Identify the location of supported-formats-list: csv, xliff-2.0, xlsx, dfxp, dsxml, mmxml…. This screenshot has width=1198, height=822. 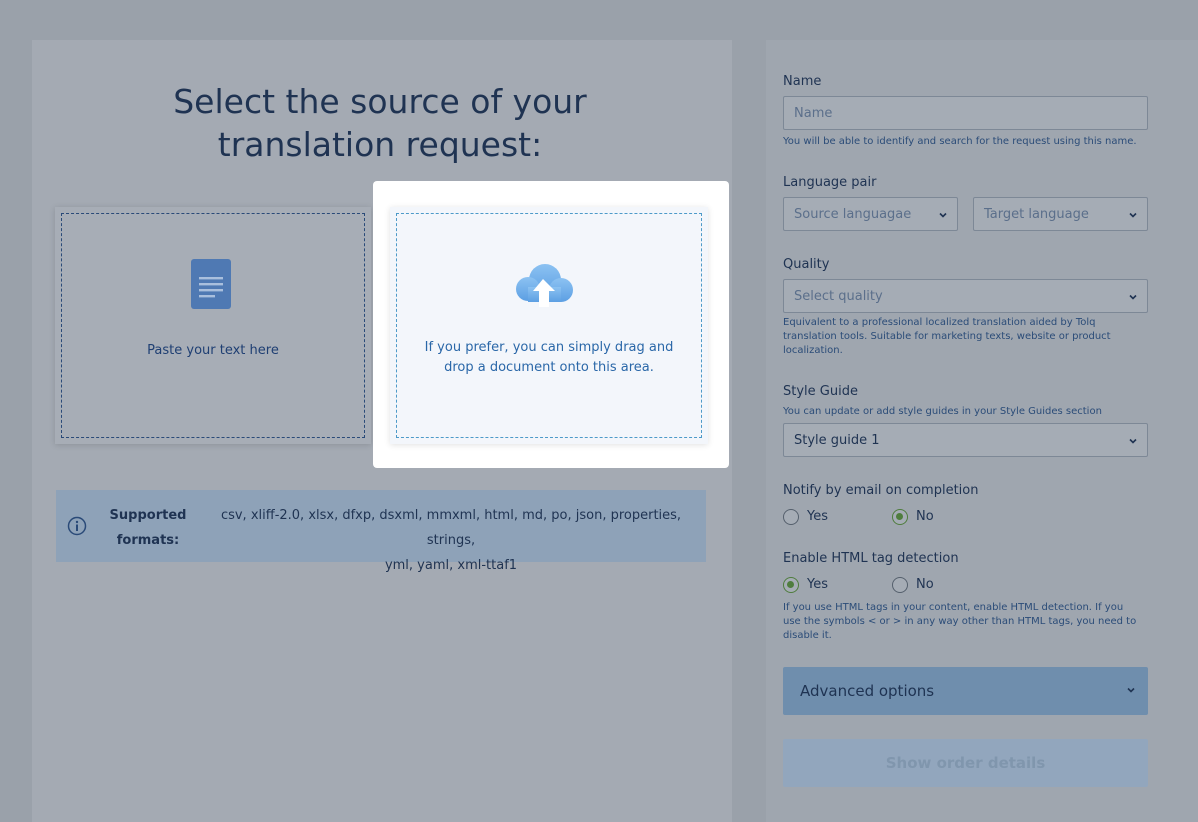
(451, 540).